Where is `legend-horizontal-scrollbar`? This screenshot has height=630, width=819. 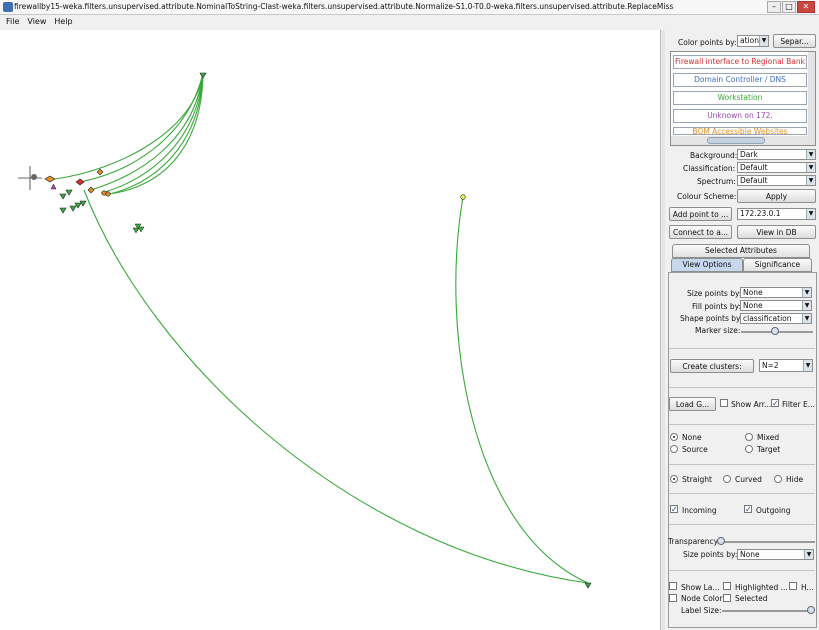
legend-horizontal-scrollbar is located at coordinates (743, 140).